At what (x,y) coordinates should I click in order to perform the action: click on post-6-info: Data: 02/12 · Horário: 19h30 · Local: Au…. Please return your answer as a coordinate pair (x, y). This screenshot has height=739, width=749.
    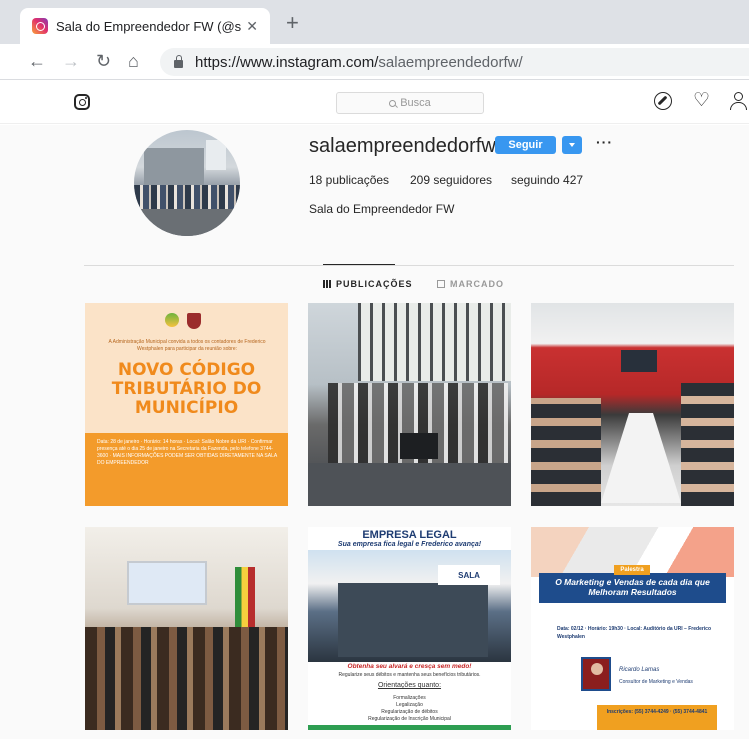
    Looking at the image, I should click on (634, 633).